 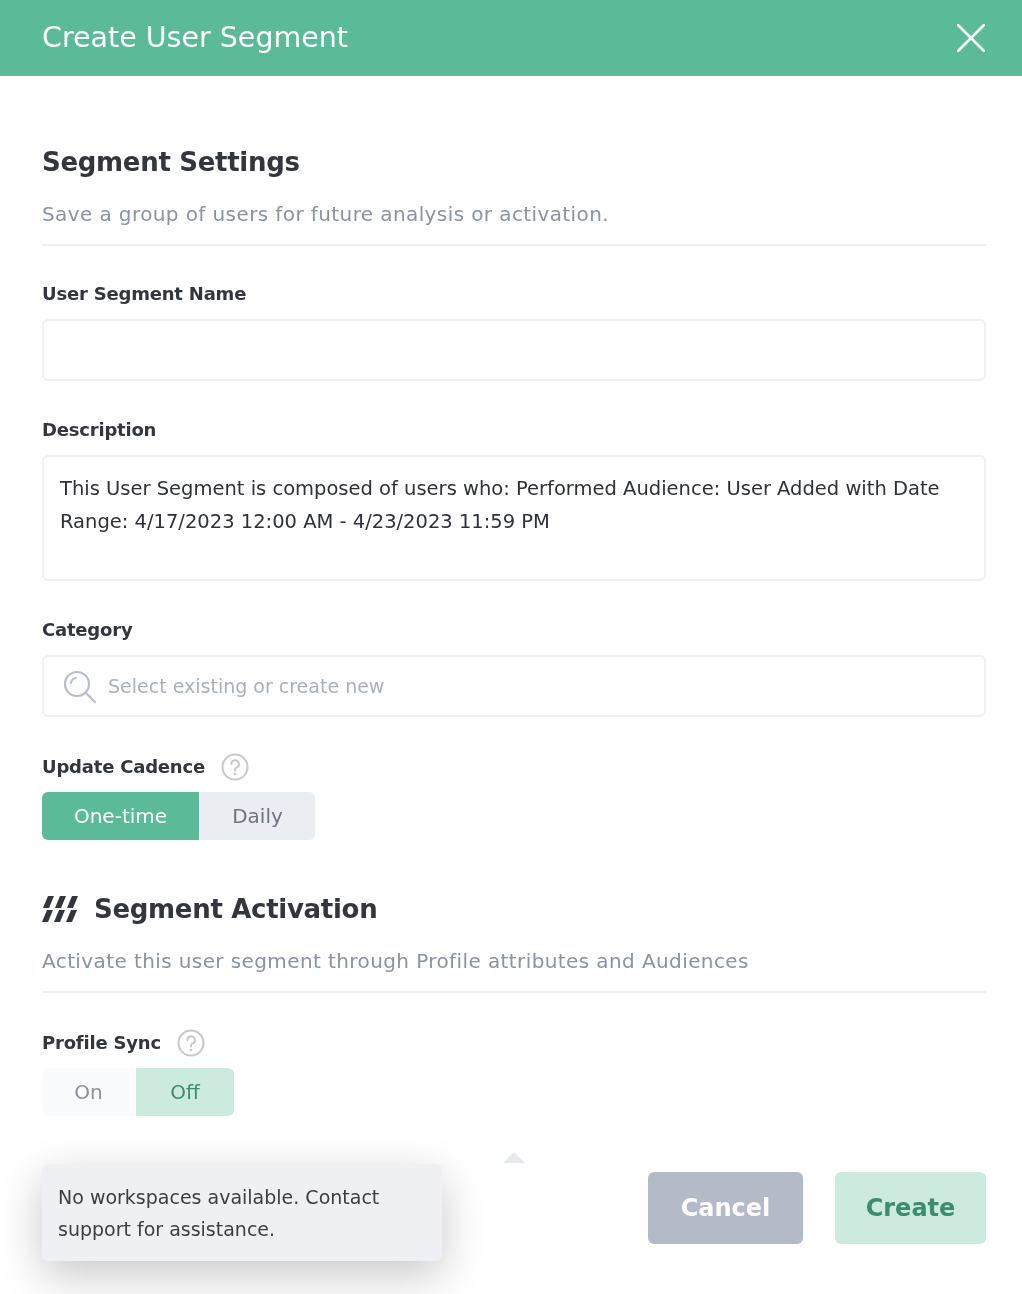 What do you see at coordinates (123, 767) in the screenshot?
I see `field-label: Update Cadence` at bounding box center [123, 767].